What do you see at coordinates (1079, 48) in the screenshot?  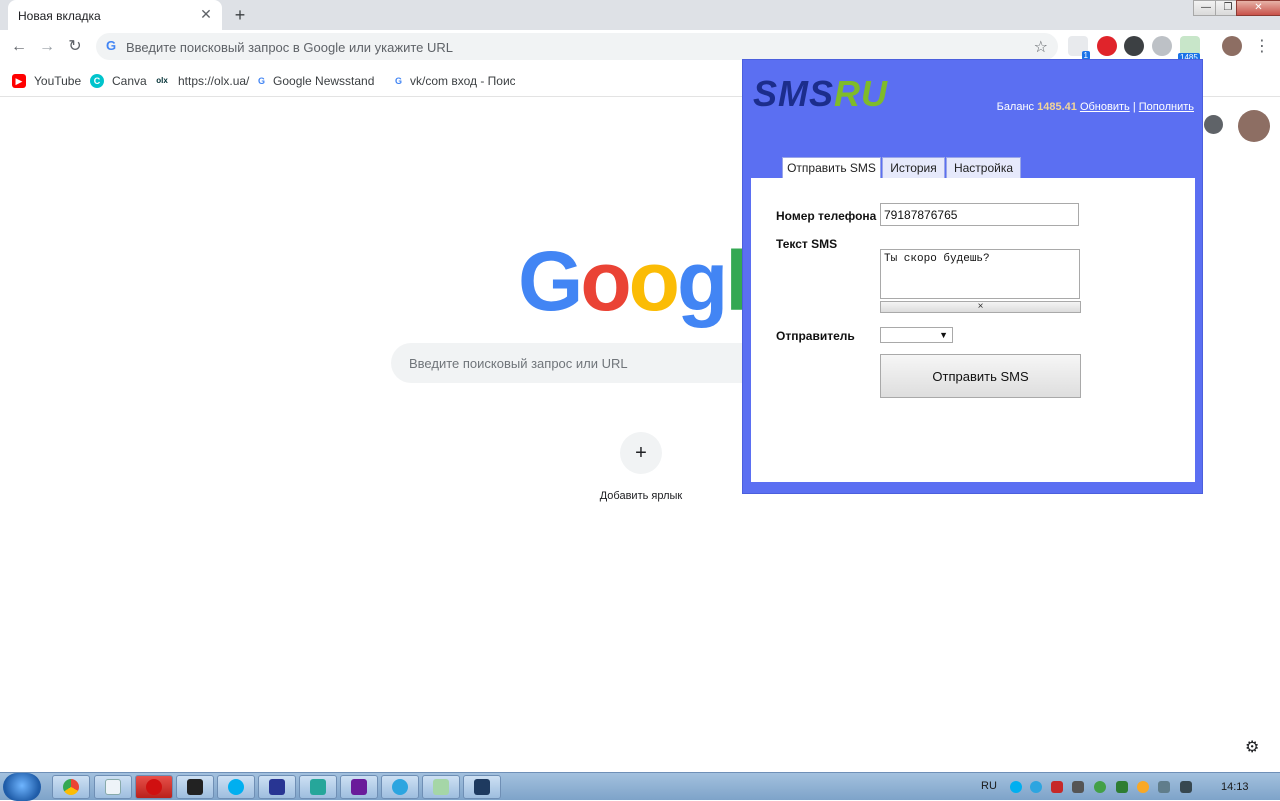 I see `extension-counter-icon: 1` at bounding box center [1079, 48].